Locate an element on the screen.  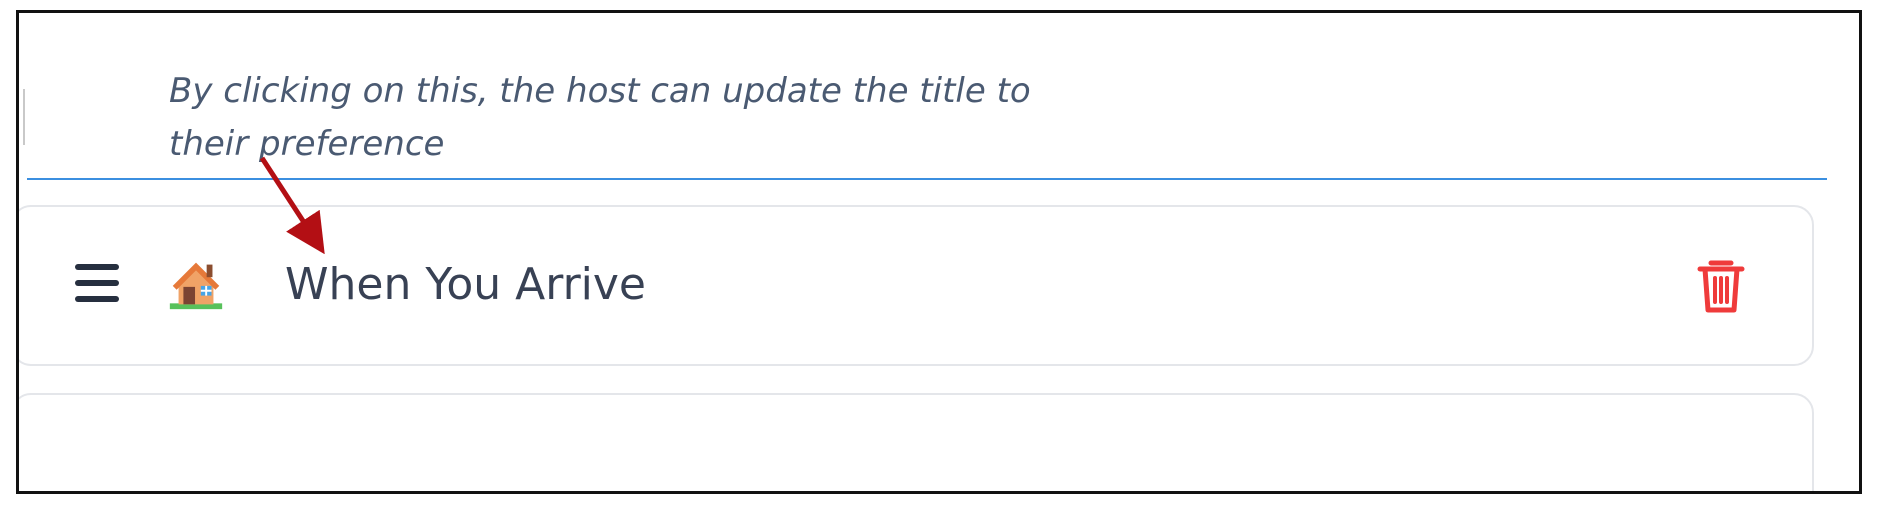
house-emoji-icon is located at coordinates (196, 286).